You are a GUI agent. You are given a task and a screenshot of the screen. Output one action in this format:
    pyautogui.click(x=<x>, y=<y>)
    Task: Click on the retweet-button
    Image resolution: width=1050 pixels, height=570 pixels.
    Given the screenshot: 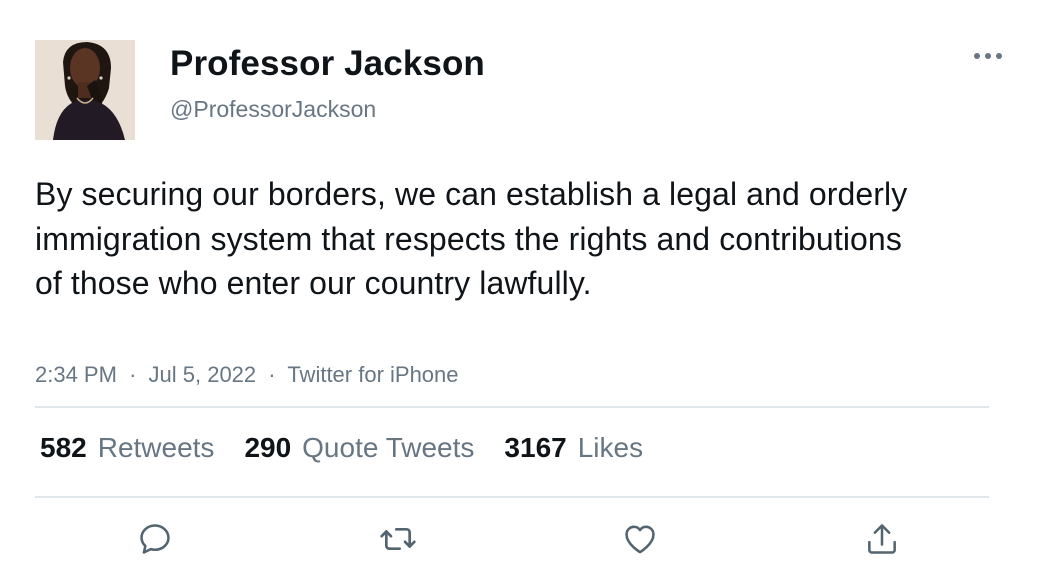 What is the action you would take?
    pyautogui.click(x=398, y=539)
    